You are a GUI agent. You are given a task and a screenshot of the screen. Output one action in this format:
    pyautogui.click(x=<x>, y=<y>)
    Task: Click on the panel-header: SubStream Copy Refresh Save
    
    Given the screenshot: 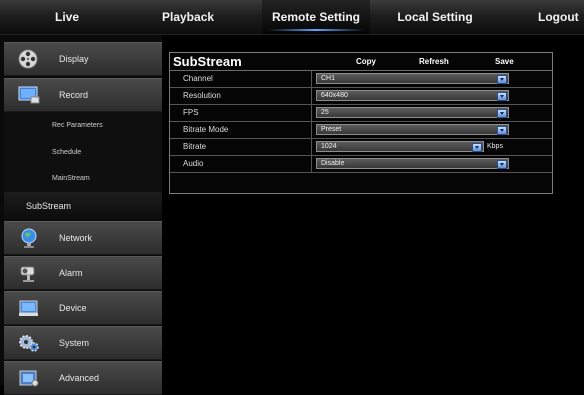 What is the action you would take?
    pyautogui.click(x=361, y=62)
    